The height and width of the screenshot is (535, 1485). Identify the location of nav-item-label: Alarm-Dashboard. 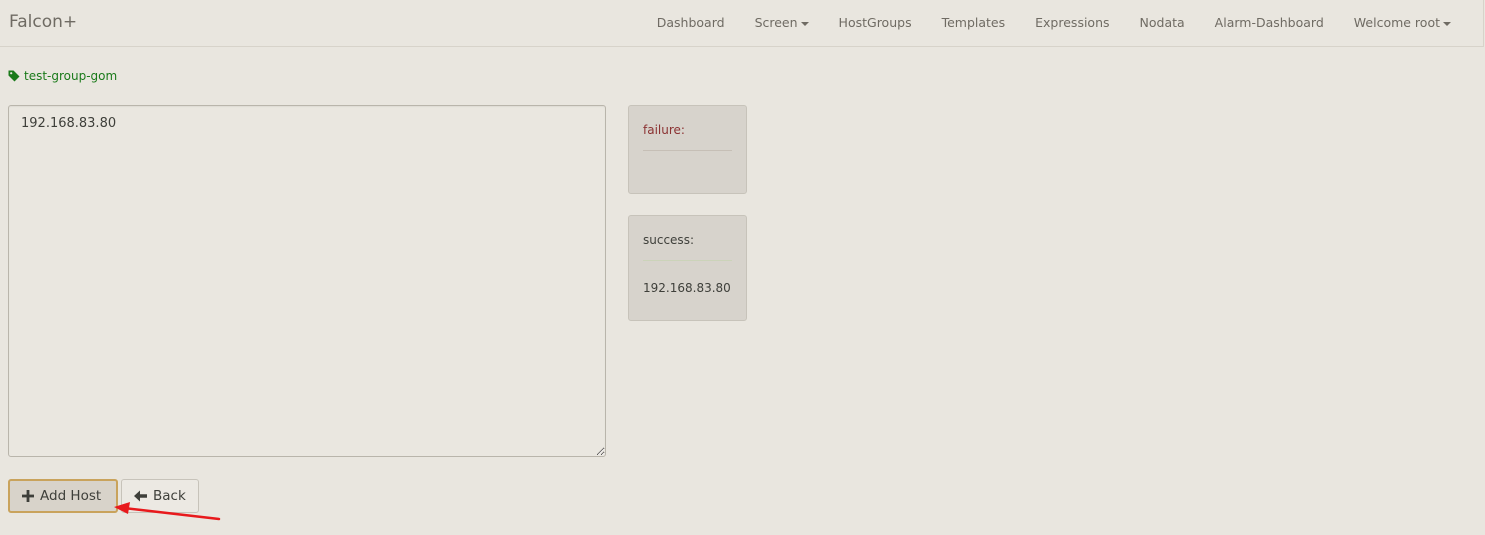
(1269, 22).